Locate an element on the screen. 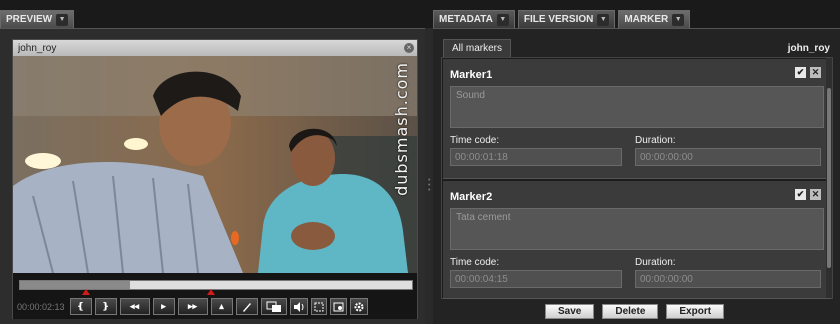 This screenshot has width=840, height=324. play-button: ▸ is located at coordinates (163, 306).